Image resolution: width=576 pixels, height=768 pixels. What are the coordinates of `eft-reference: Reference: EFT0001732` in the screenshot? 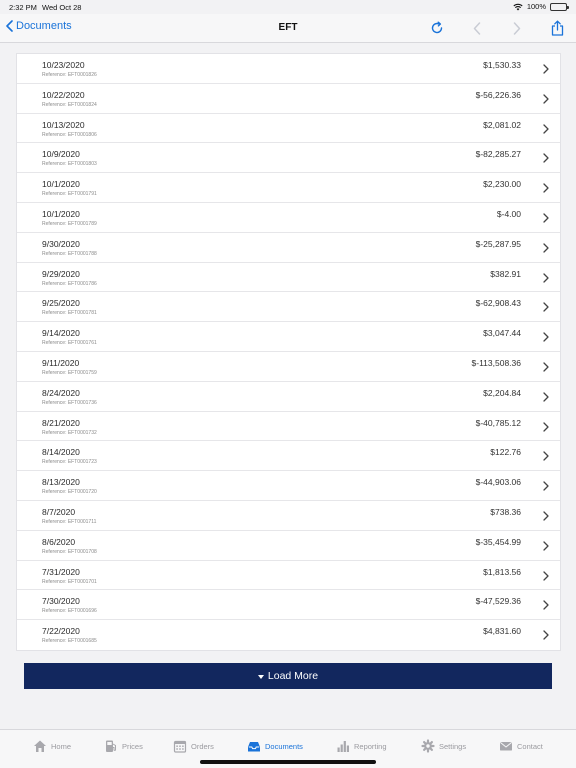 It's located at (69, 432).